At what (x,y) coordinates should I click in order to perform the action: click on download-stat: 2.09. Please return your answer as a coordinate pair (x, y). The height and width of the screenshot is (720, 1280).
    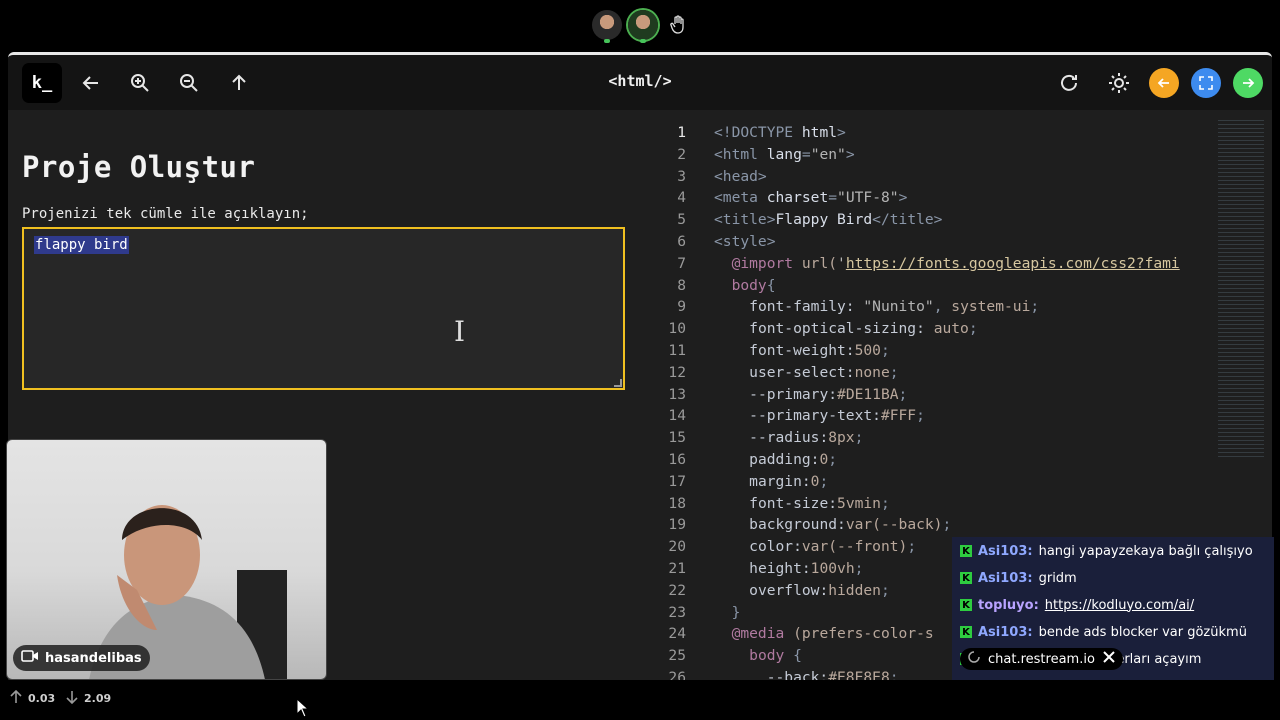
    Looking at the image, I should click on (88, 698).